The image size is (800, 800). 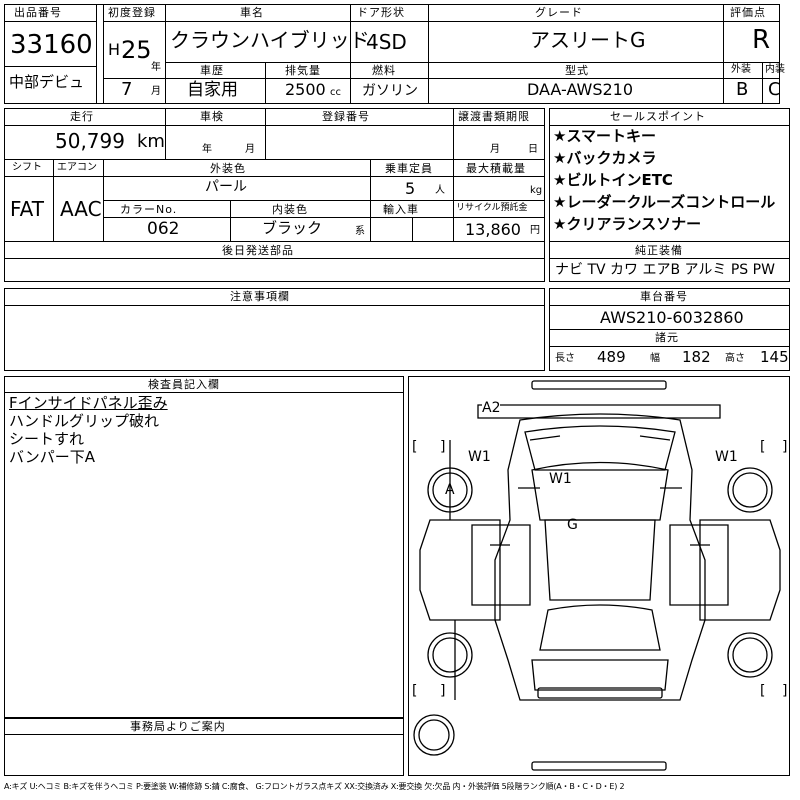 I want to click on import-label: 輸入車, so click(x=401, y=209).